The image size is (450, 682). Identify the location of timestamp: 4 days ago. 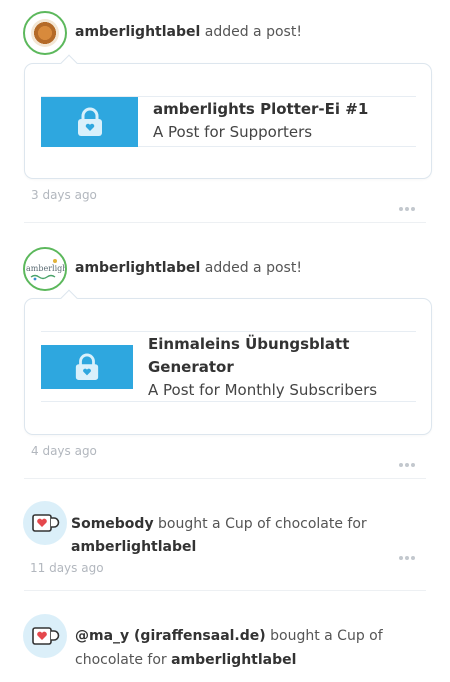
(64, 451).